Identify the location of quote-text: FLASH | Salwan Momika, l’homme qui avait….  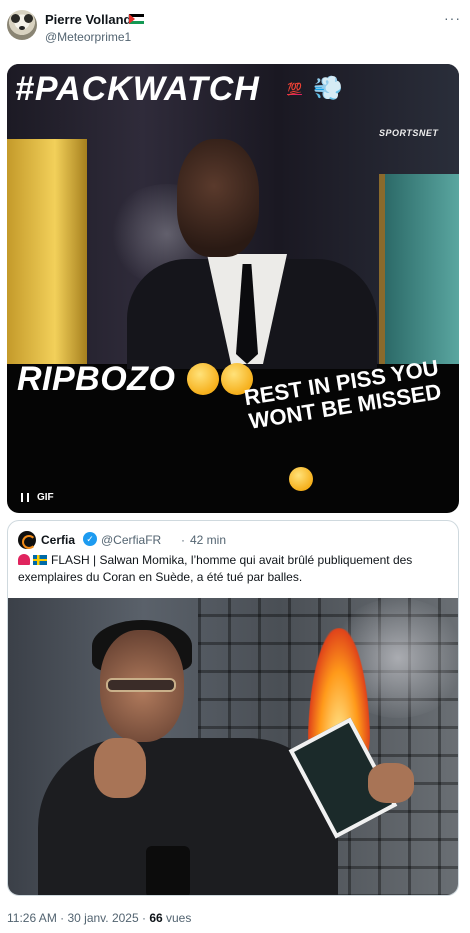
(234, 569).